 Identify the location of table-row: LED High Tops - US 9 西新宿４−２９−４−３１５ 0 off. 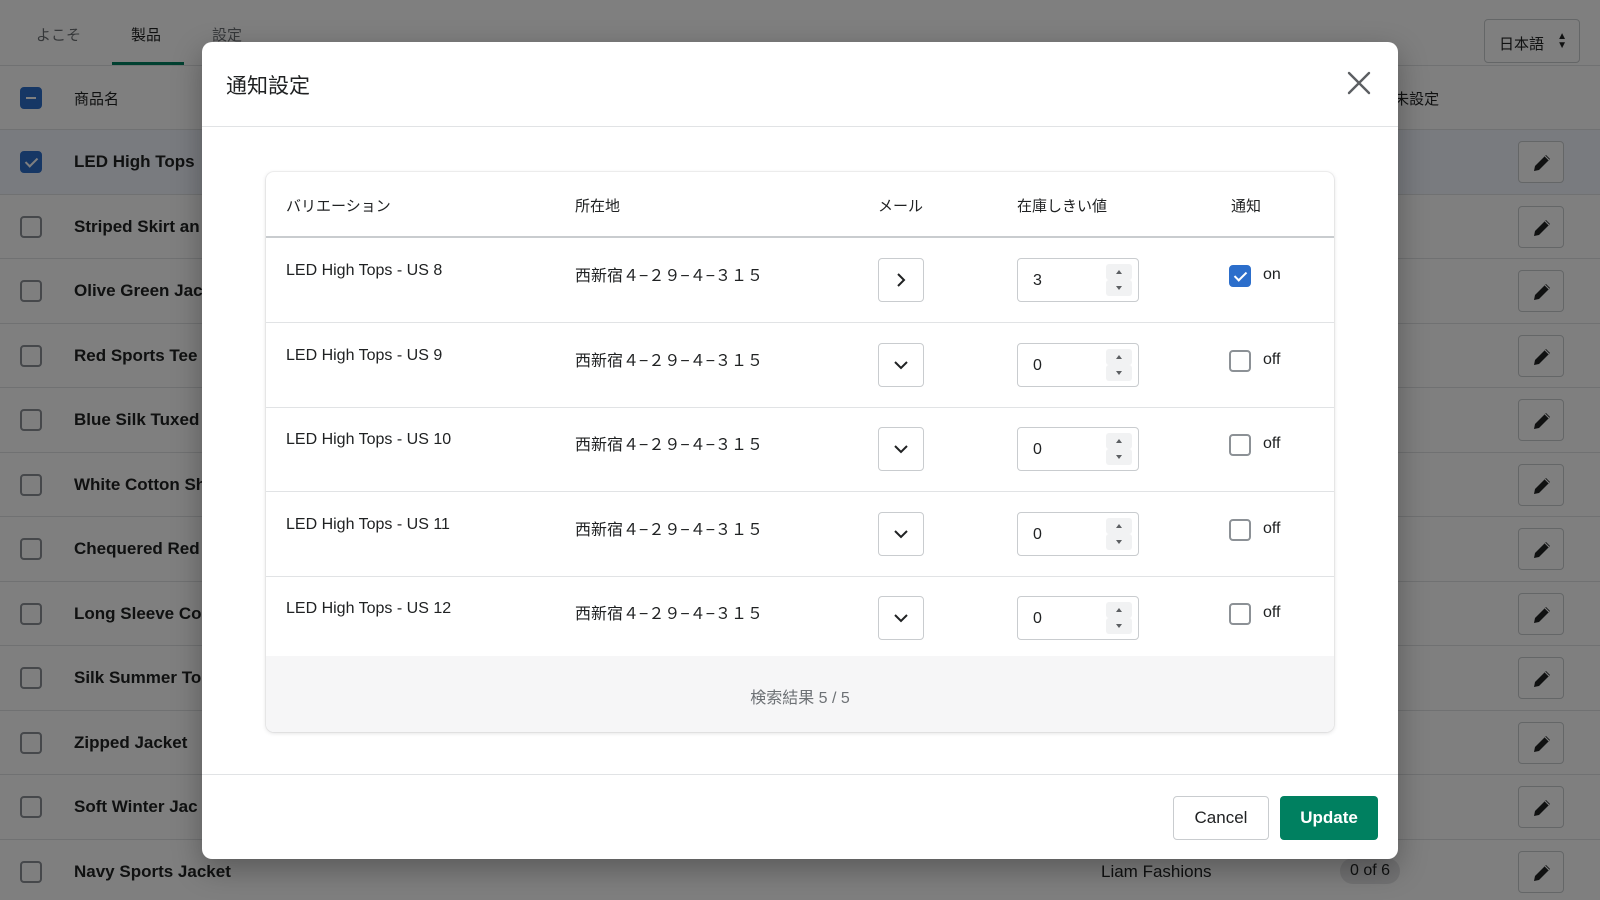
(800, 365).